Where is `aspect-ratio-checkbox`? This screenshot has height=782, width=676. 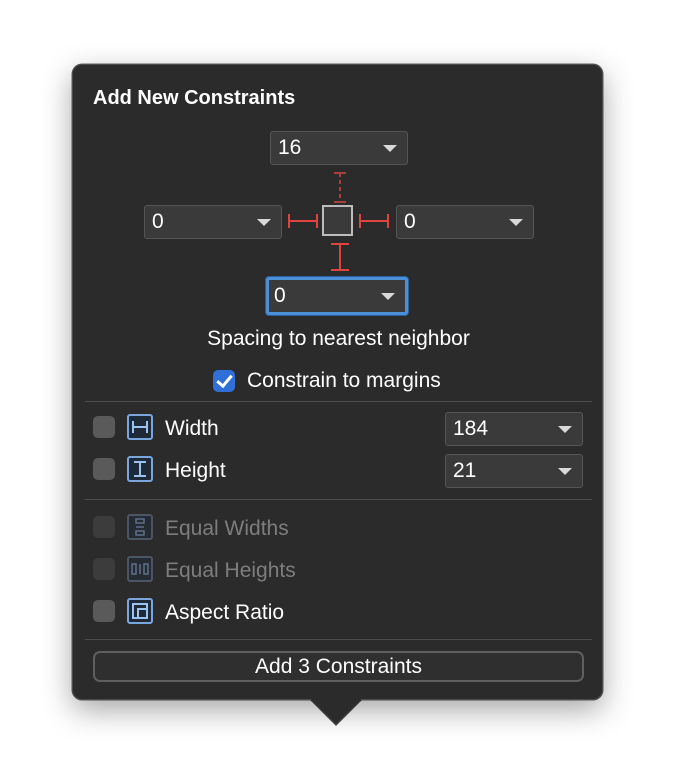 aspect-ratio-checkbox is located at coordinates (104, 611).